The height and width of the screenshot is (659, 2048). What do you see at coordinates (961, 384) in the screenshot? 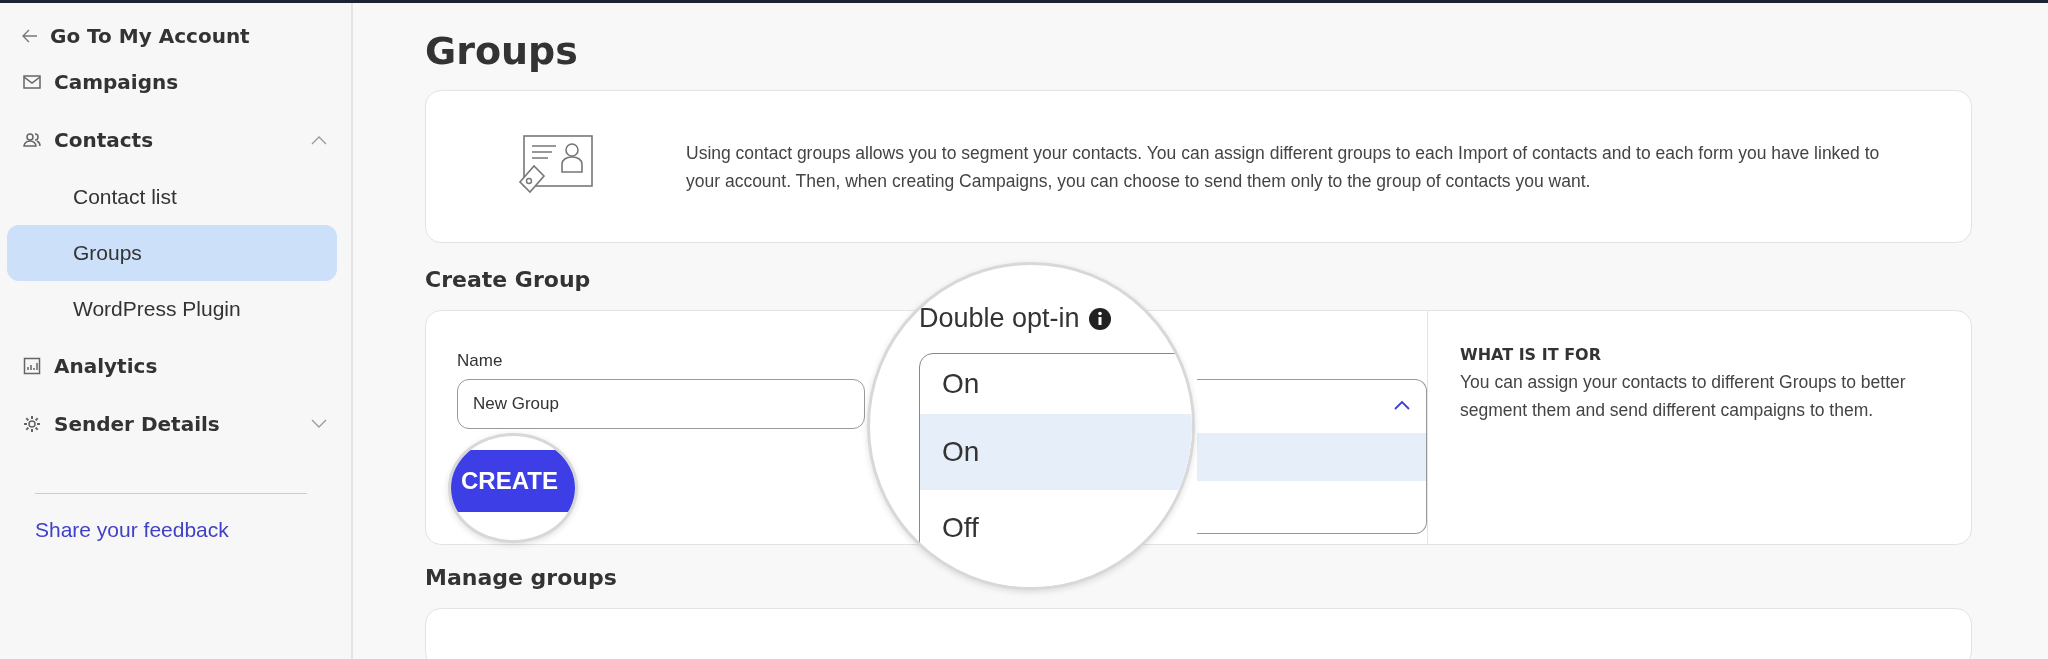
I see `selected-value: On` at bounding box center [961, 384].